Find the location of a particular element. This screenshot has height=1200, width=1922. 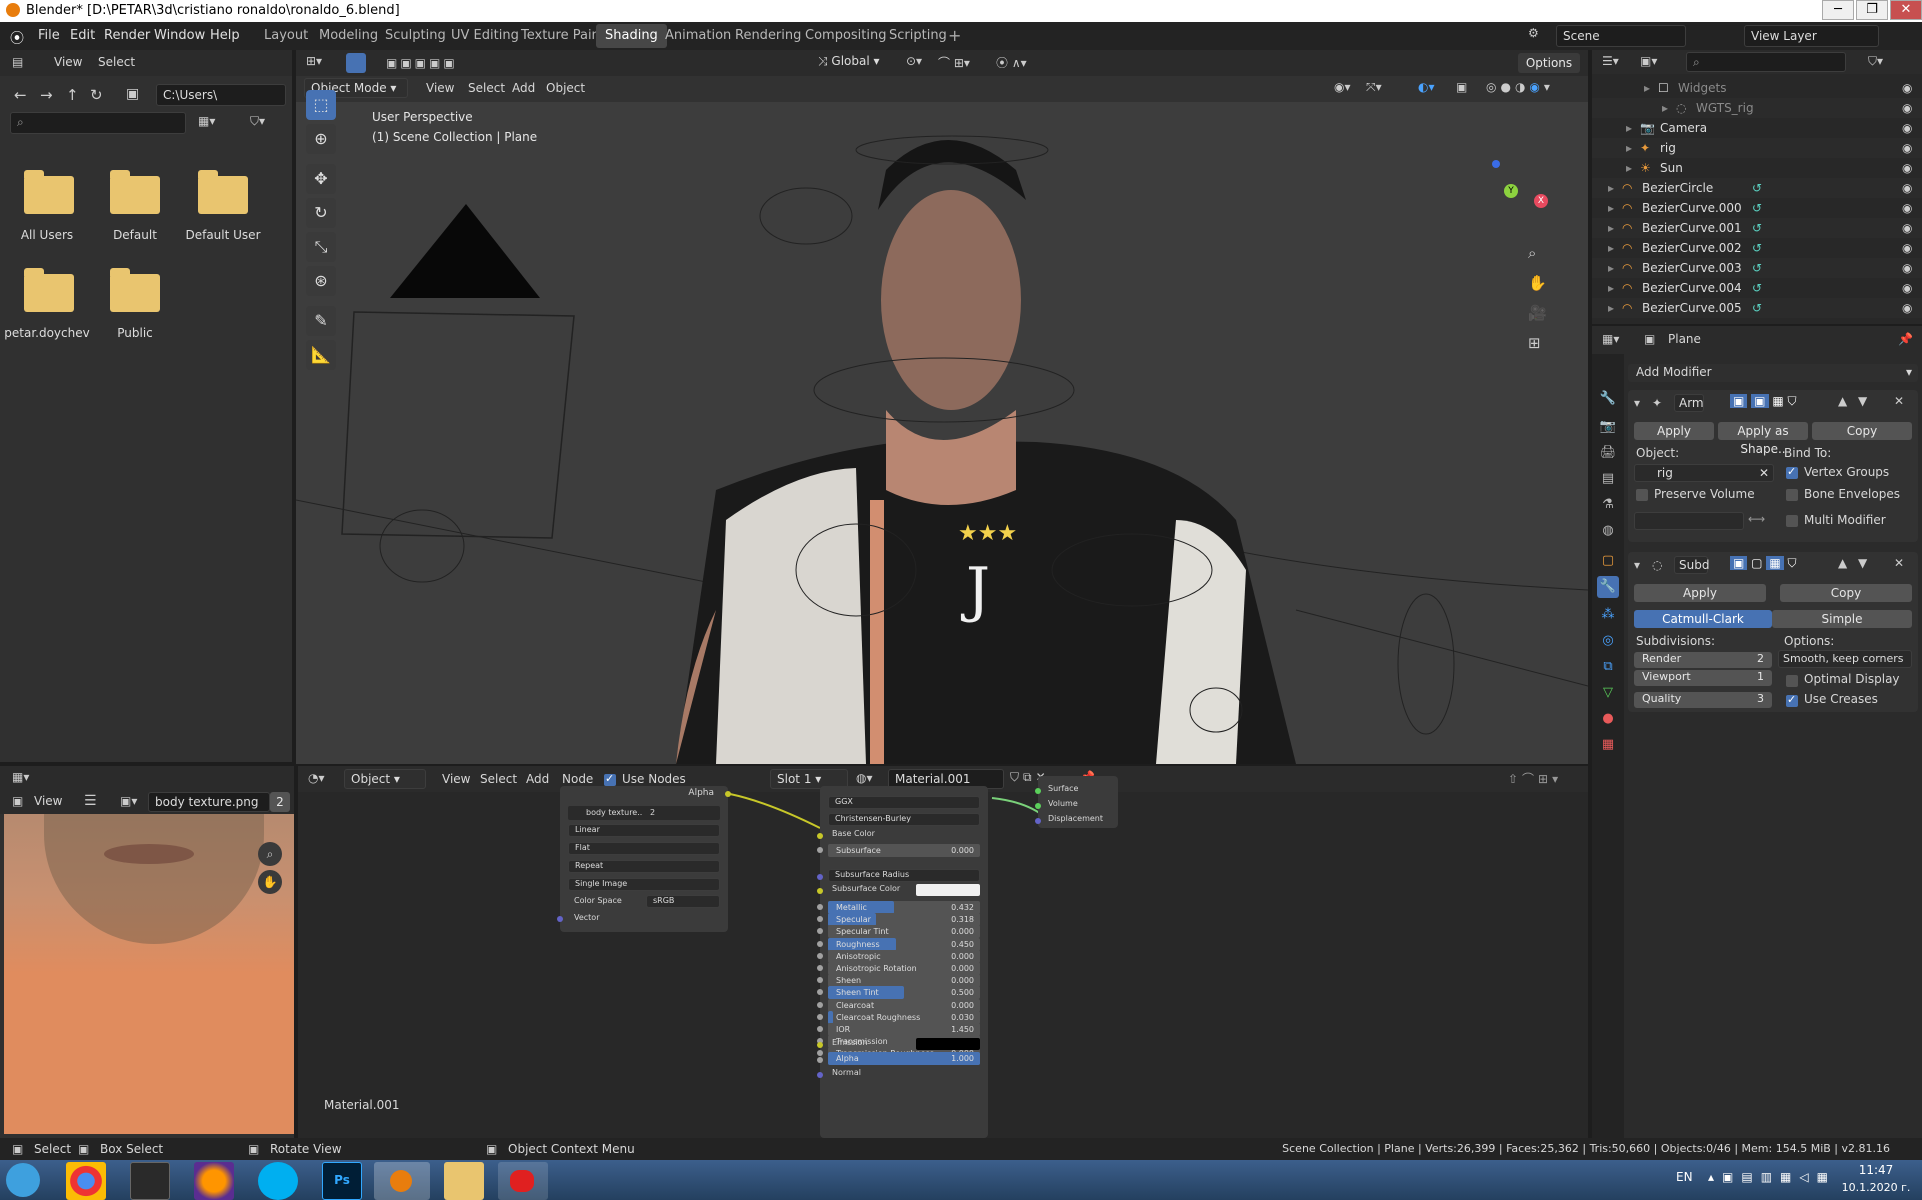

folder-label: petar.doychev is located at coordinates (47, 333).